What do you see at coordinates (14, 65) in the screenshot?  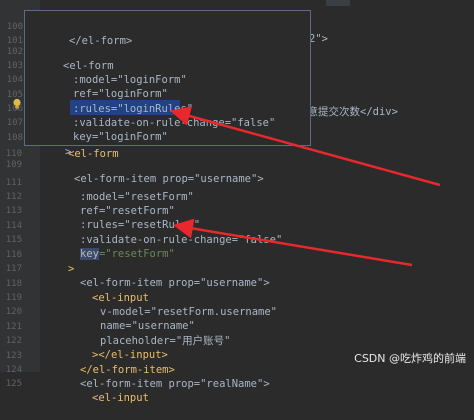 I see `line-number: 103` at bounding box center [14, 65].